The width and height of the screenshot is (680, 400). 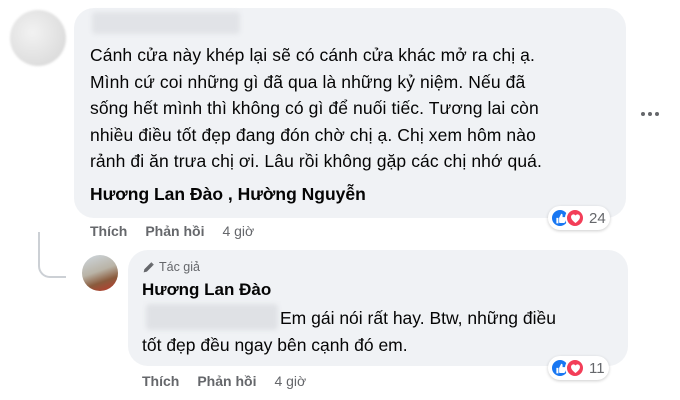 What do you see at coordinates (38, 38) in the screenshot?
I see `commenter-avatar` at bounding box center [38, 38].